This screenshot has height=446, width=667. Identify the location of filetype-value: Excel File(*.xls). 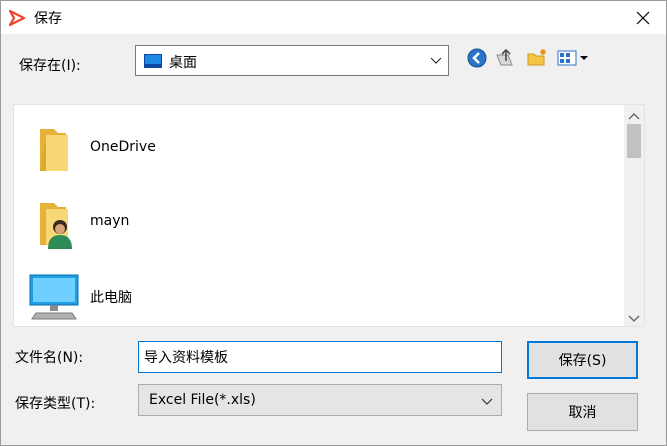
(202, 400).